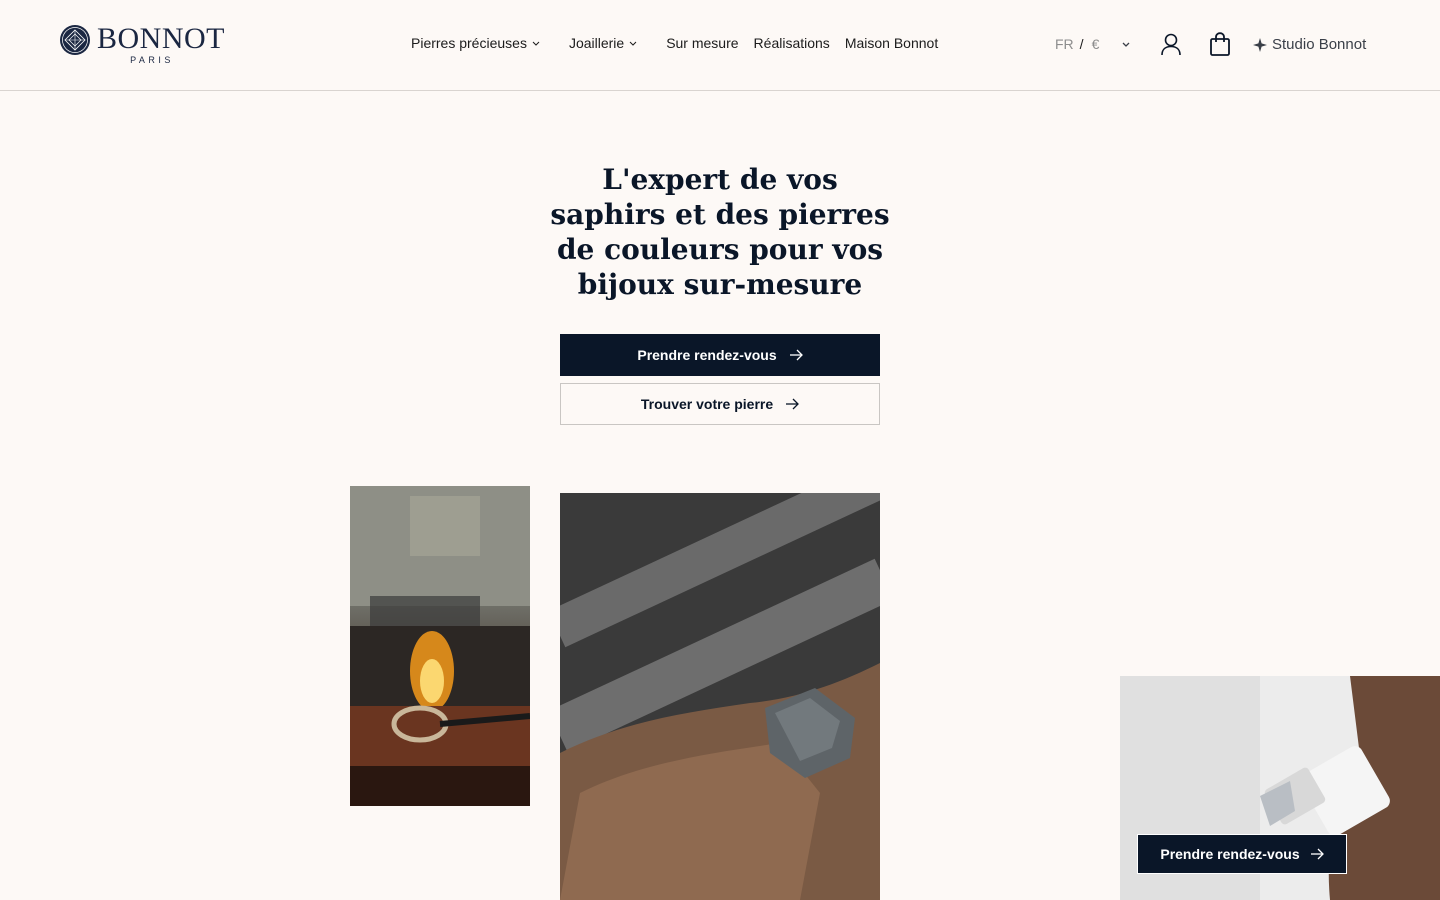  What do you see at coordinates (1095, 44) in the screenshot?
I see `currency-symbol: €` at bounding box center [1095, 44].